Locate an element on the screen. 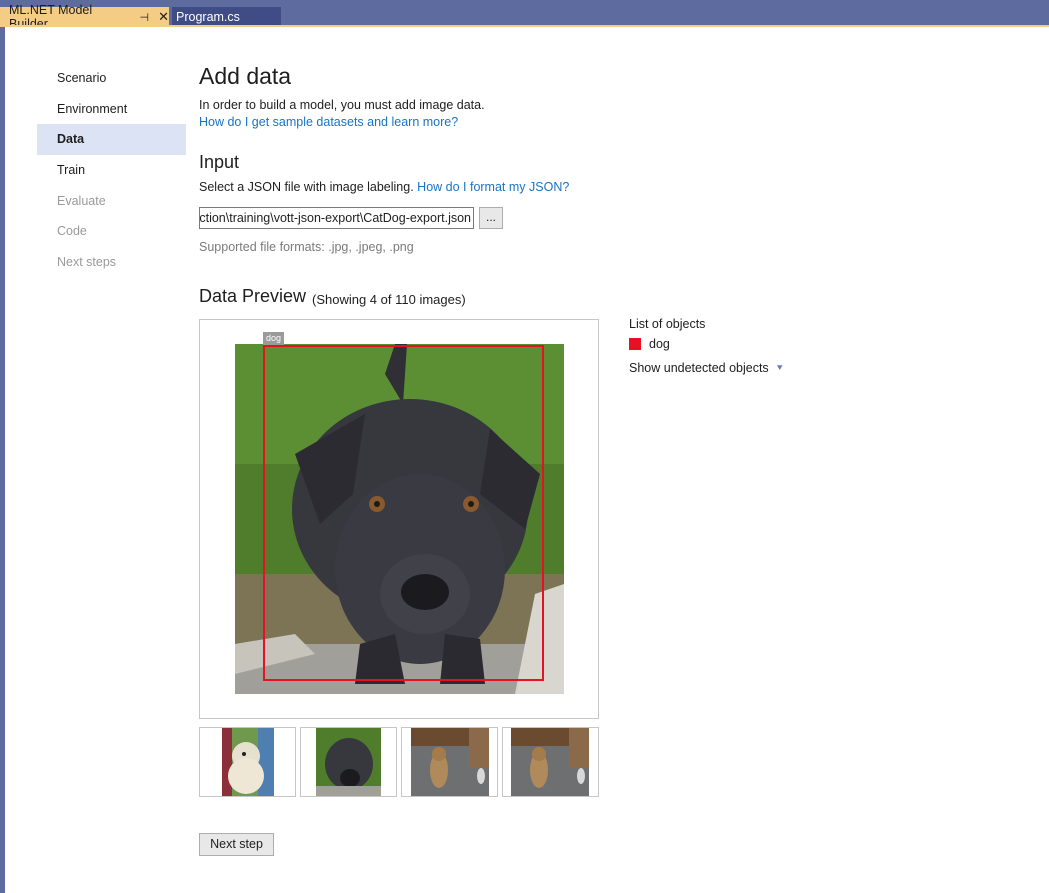  page-title: Add data is located at coordinates (245, 76).